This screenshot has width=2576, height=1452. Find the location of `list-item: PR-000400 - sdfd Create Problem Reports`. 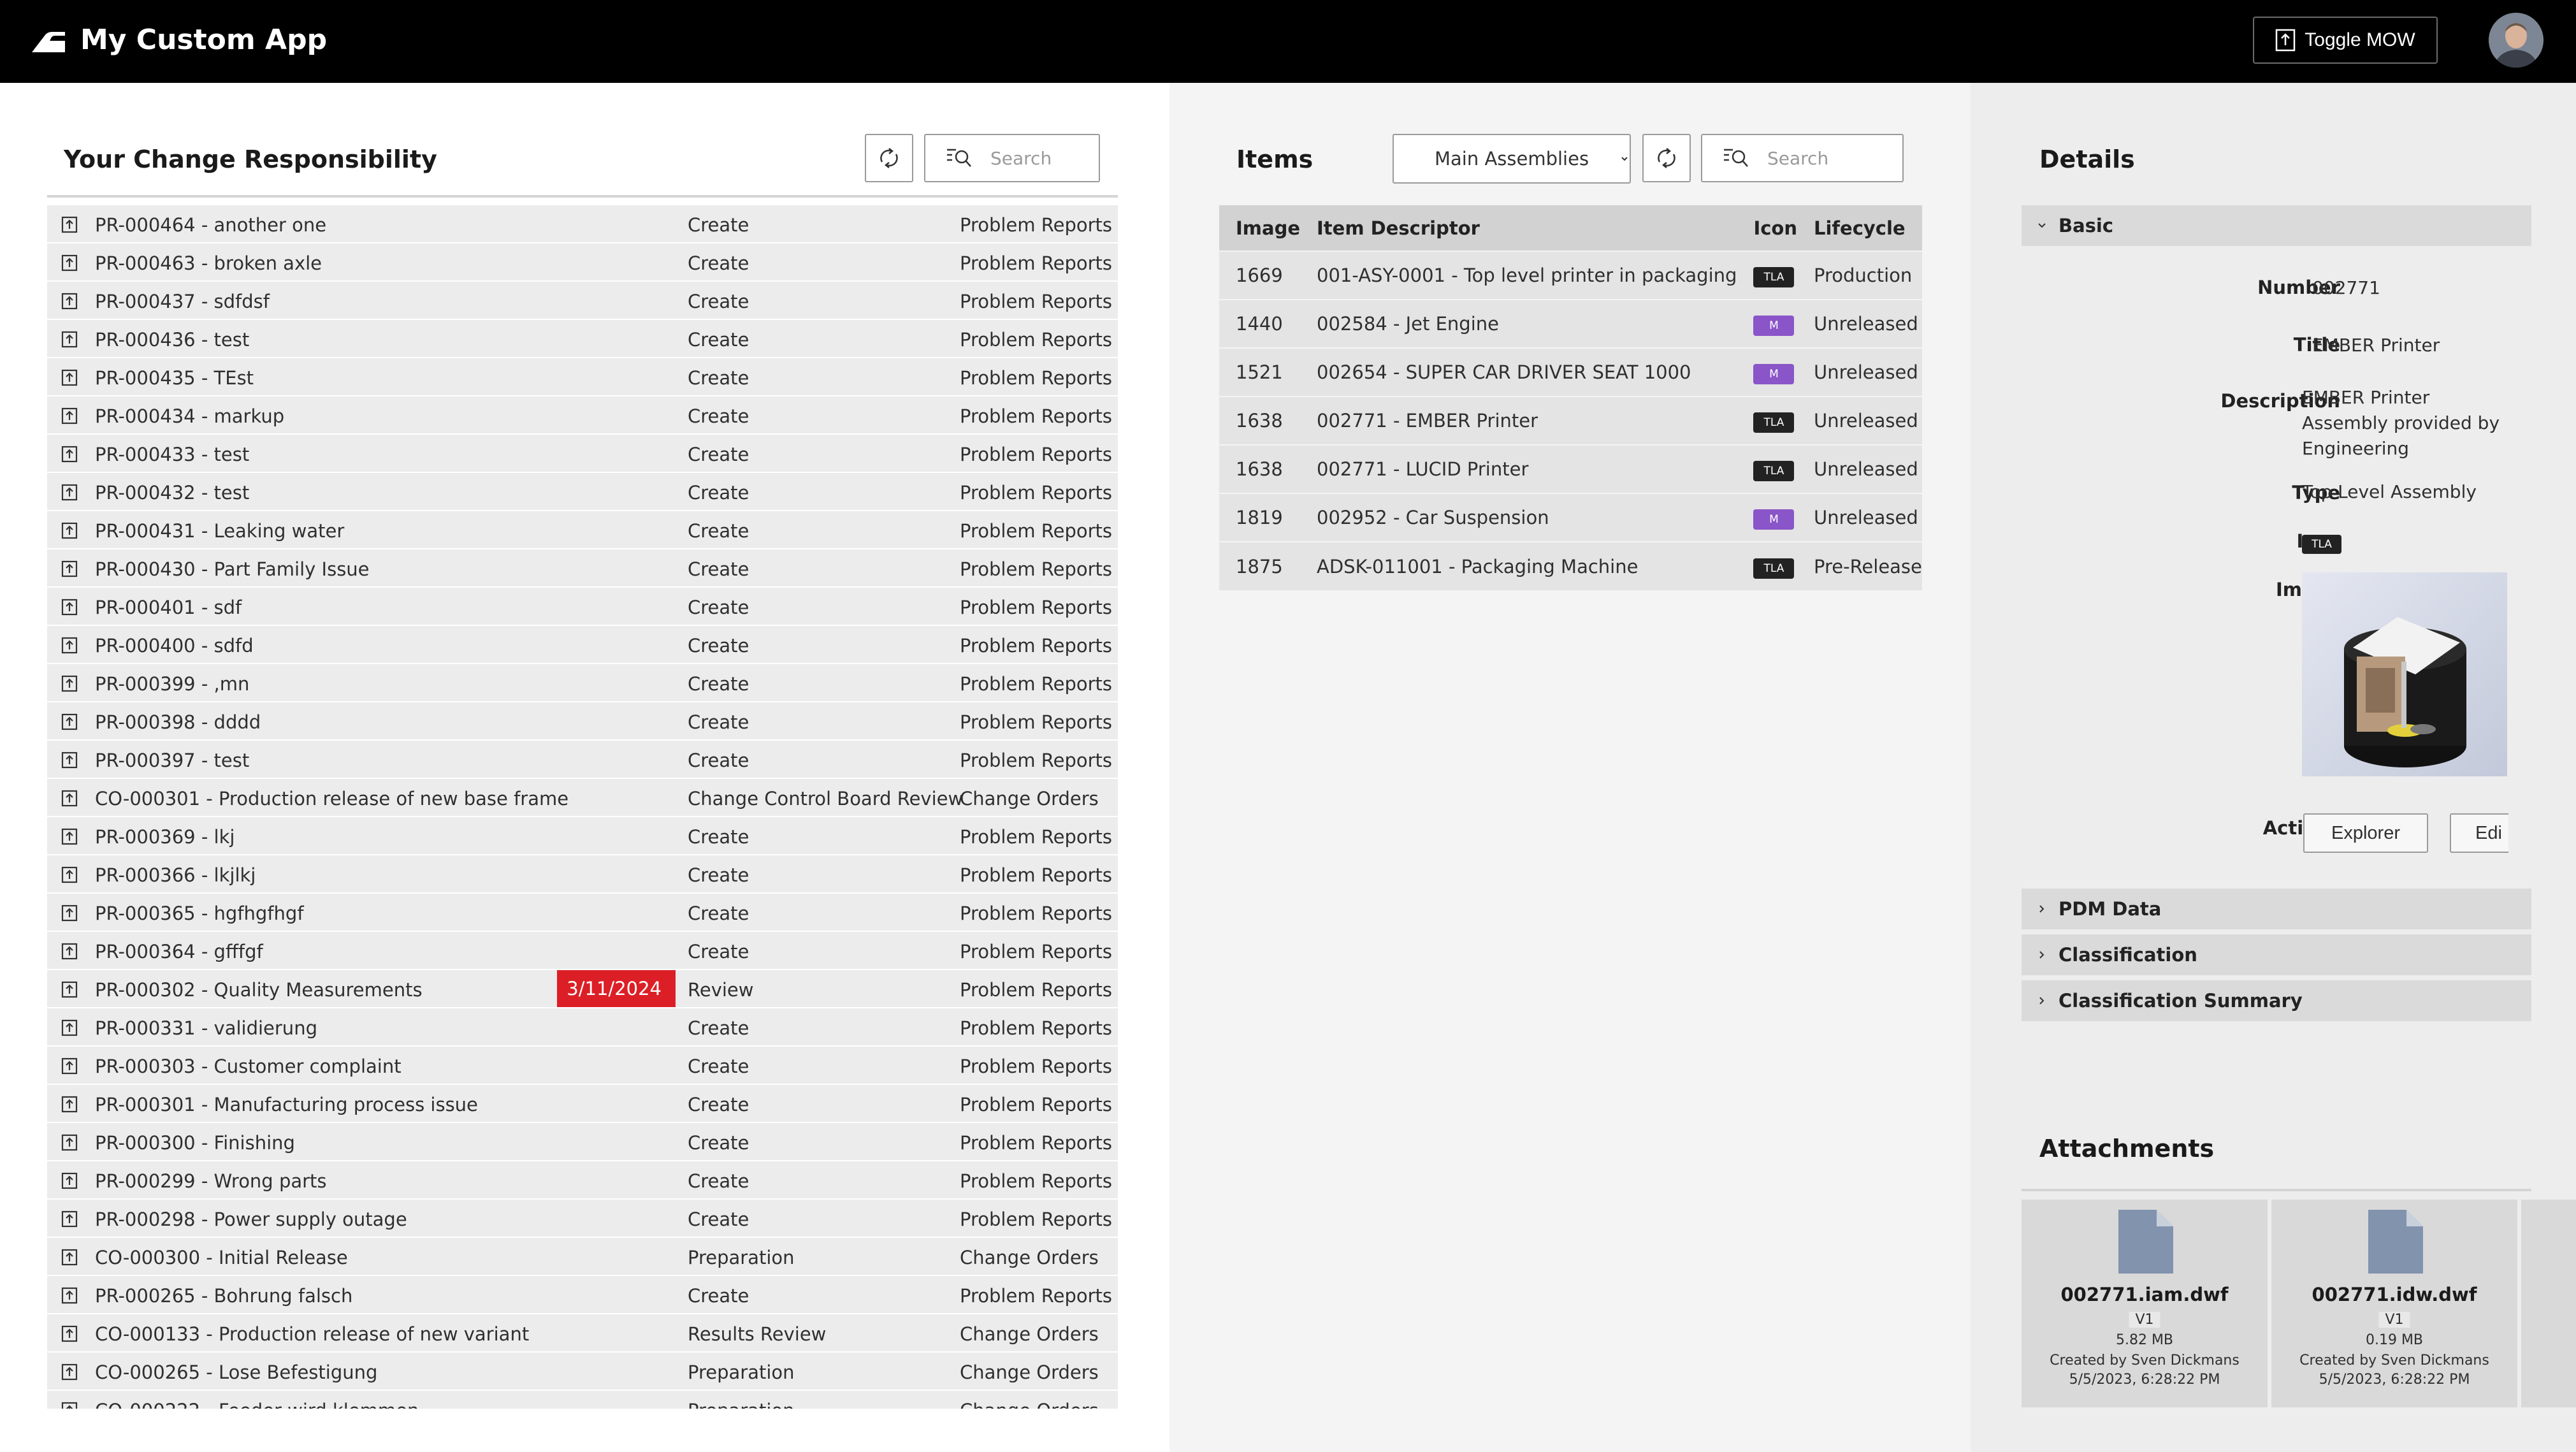

list-item: PR-000400 - sdfd Create Problem Reports is located at coordinates (582, 645).